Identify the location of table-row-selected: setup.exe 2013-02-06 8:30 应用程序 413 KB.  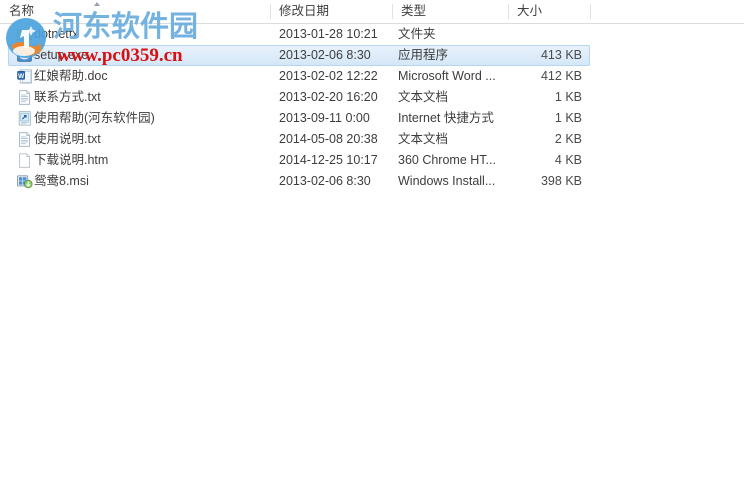
(372, 55).